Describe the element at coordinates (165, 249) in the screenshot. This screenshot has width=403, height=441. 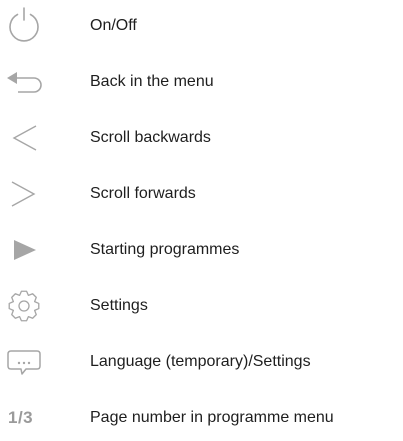
I see `legend-label-start: Starting programmes` at that location.